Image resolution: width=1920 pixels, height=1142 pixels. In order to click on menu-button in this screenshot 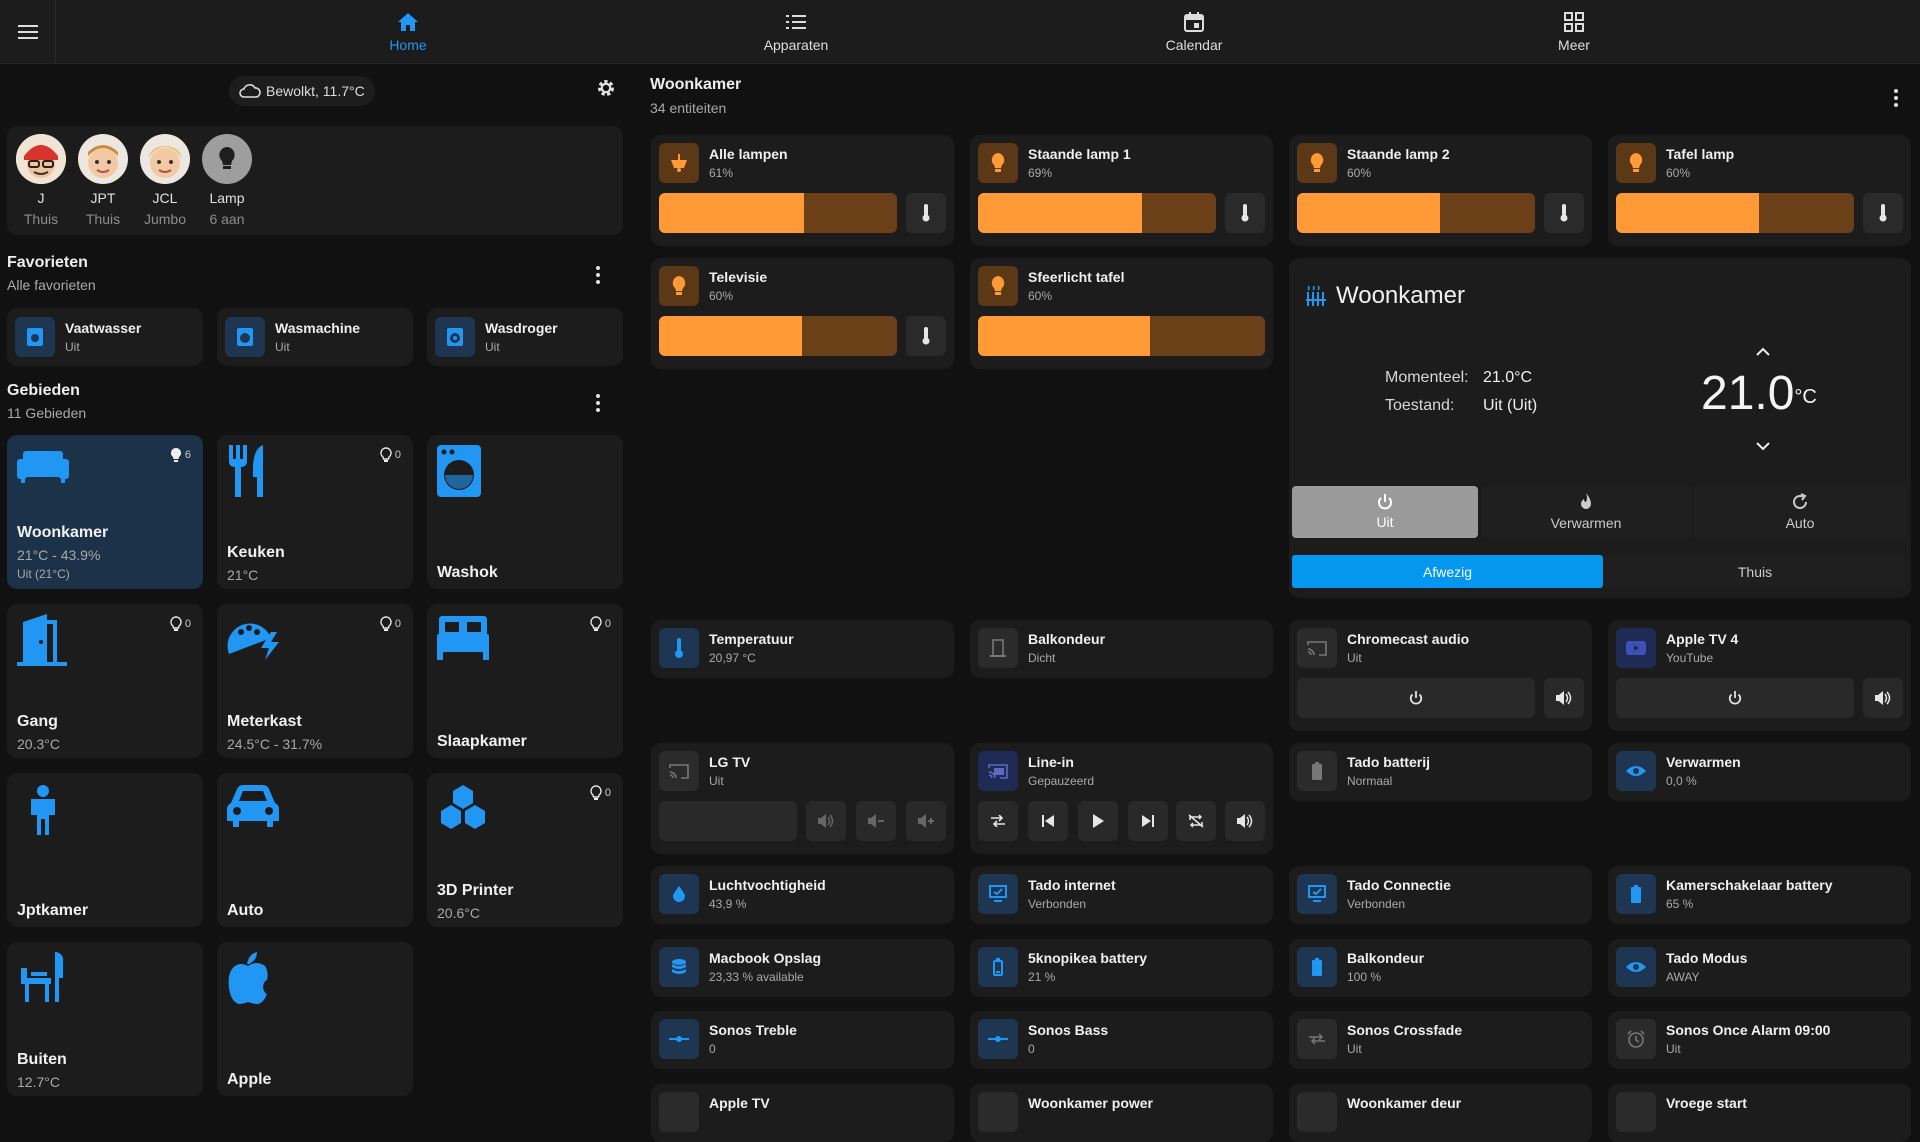, I will do `click(28, 32)`.